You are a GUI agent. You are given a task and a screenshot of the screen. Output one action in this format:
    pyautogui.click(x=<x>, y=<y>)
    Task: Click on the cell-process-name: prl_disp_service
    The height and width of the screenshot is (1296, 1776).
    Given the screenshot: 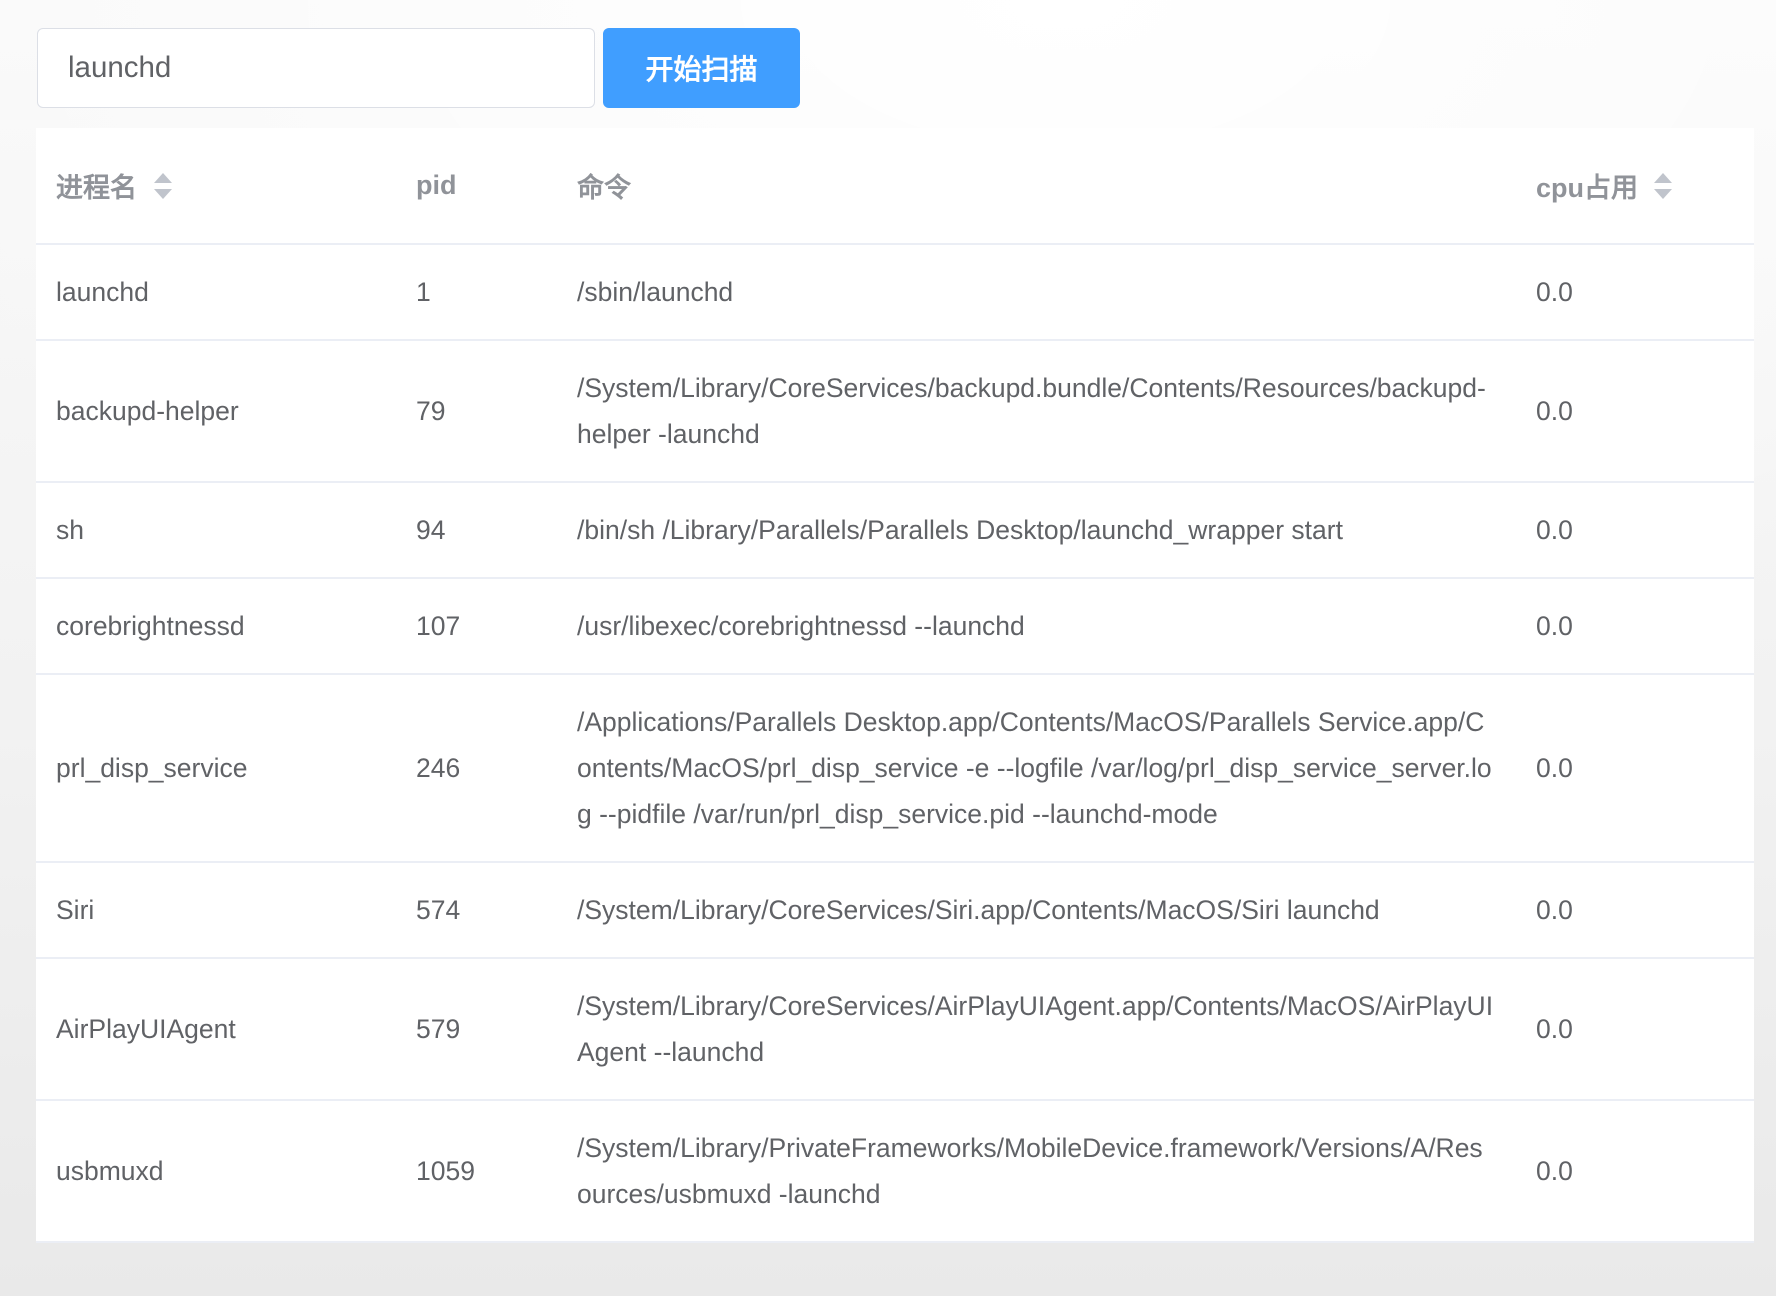 What is the action you would take?
    pyautogui.click(x=216, y=768)
    